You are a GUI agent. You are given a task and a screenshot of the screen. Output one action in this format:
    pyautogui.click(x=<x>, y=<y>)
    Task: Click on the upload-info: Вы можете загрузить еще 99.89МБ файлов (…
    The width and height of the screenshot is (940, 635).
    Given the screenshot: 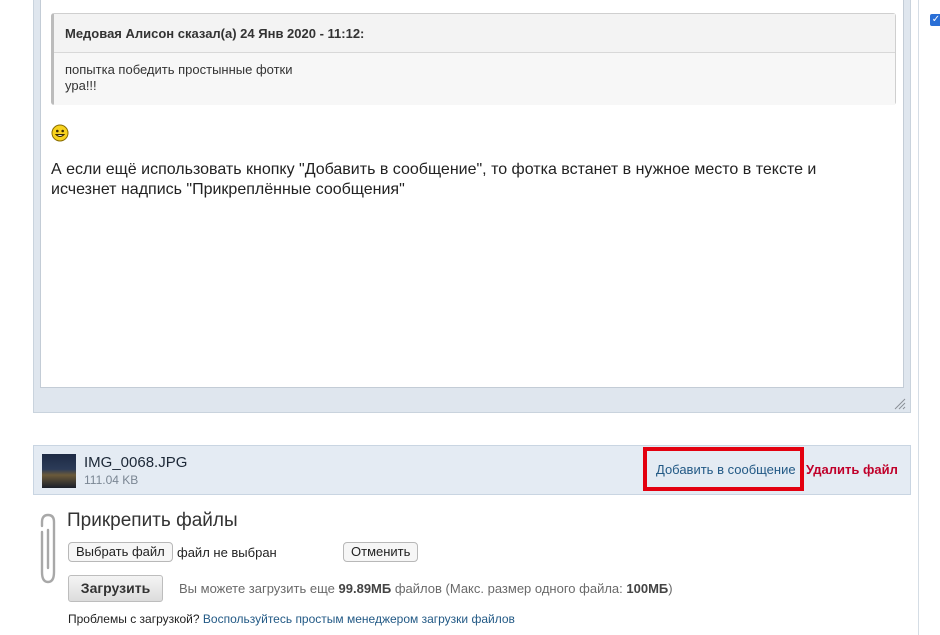 What is the action you would take?
    pyautogui.click(x=426, y=588)
    